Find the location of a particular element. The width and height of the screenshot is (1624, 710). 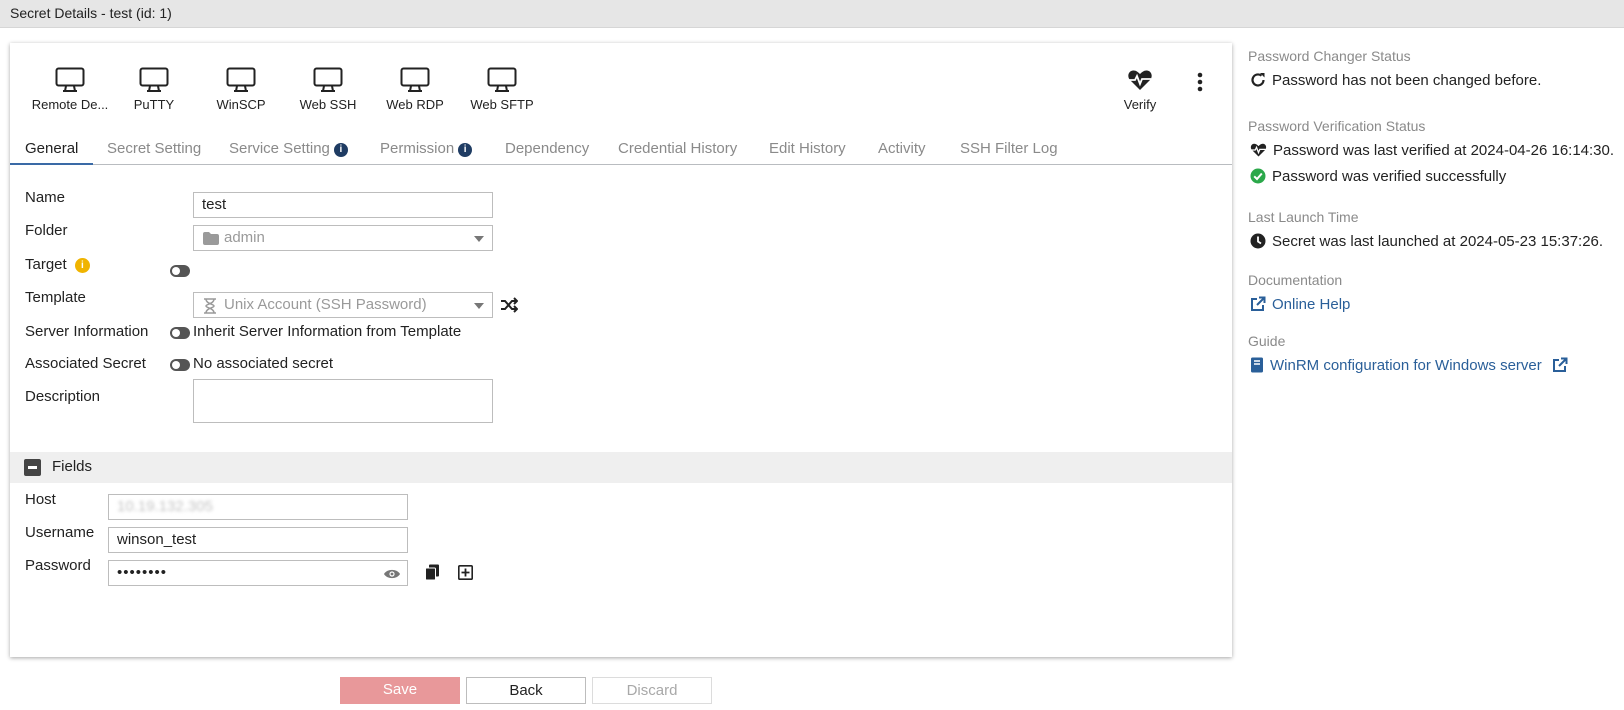

verify-button: Verify is located at coordinates (1140, 89).